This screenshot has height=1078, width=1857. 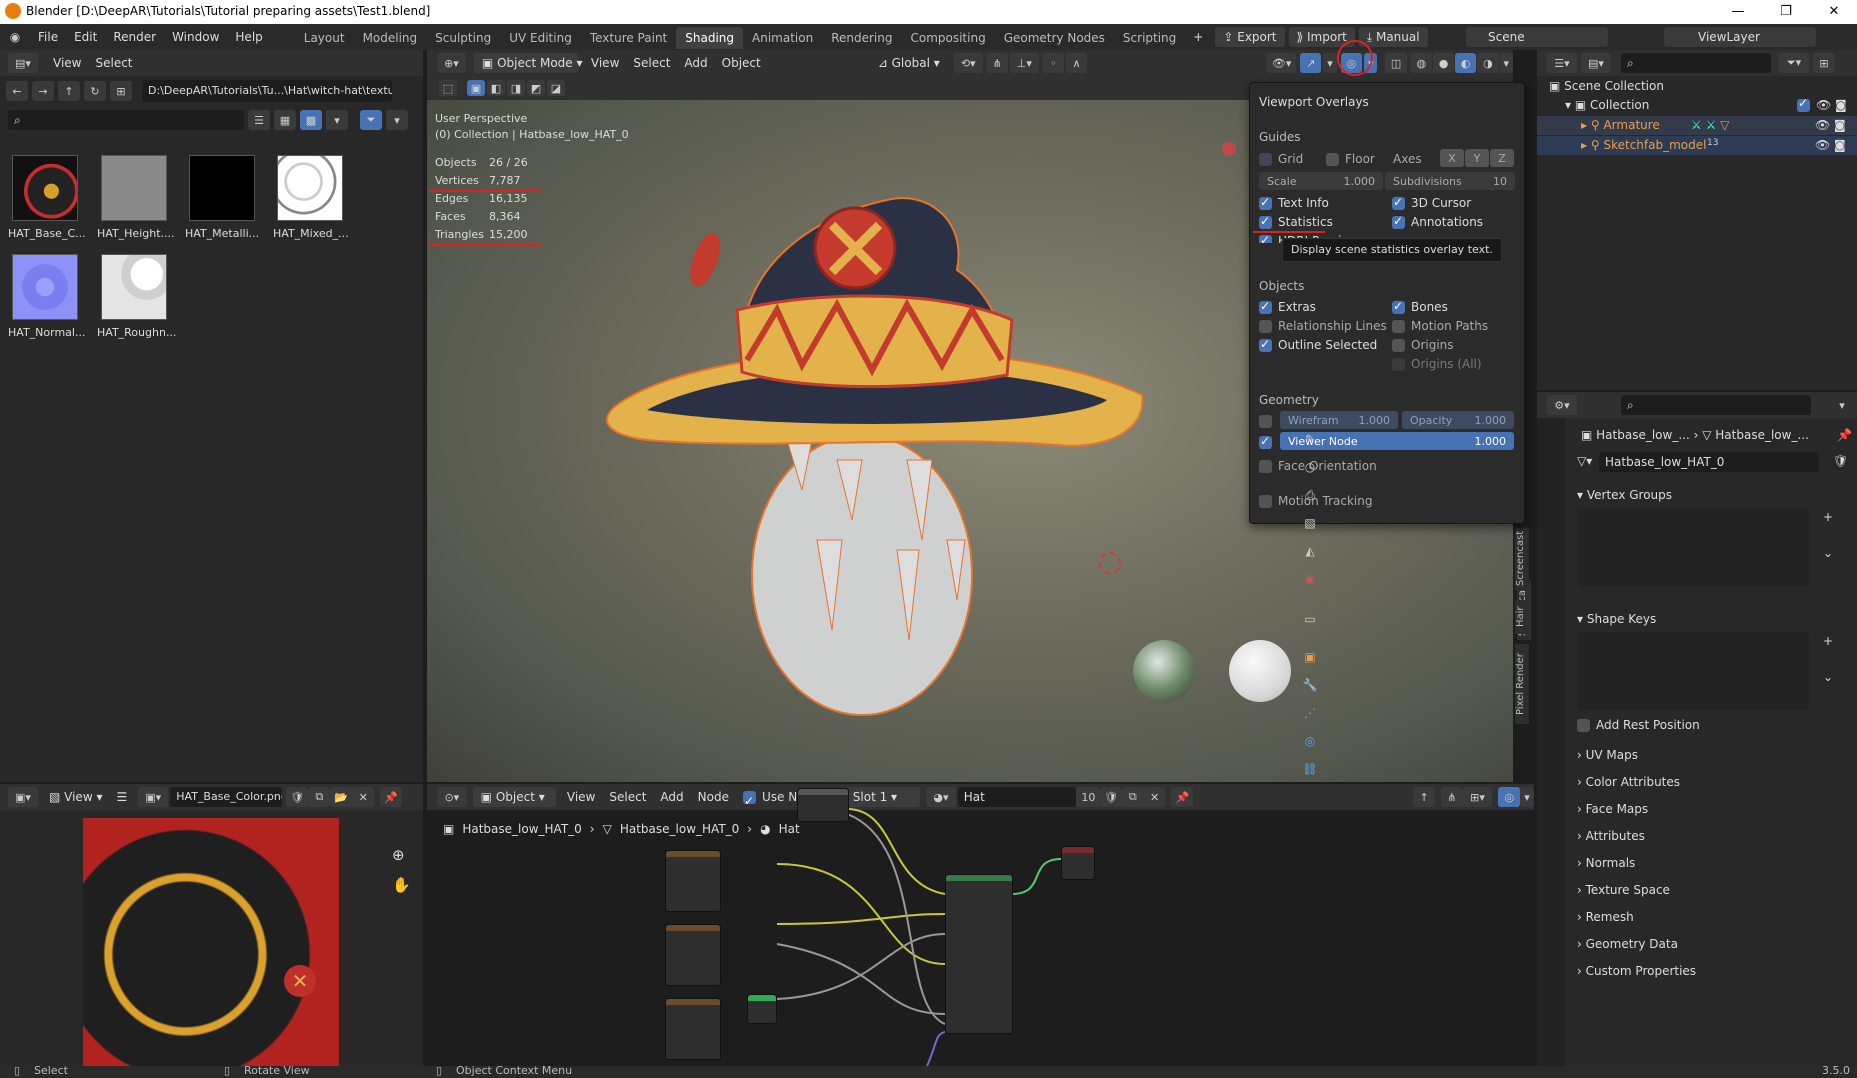 I want to click on tab-scripting: Scripting, so click(x=1149, y=38).